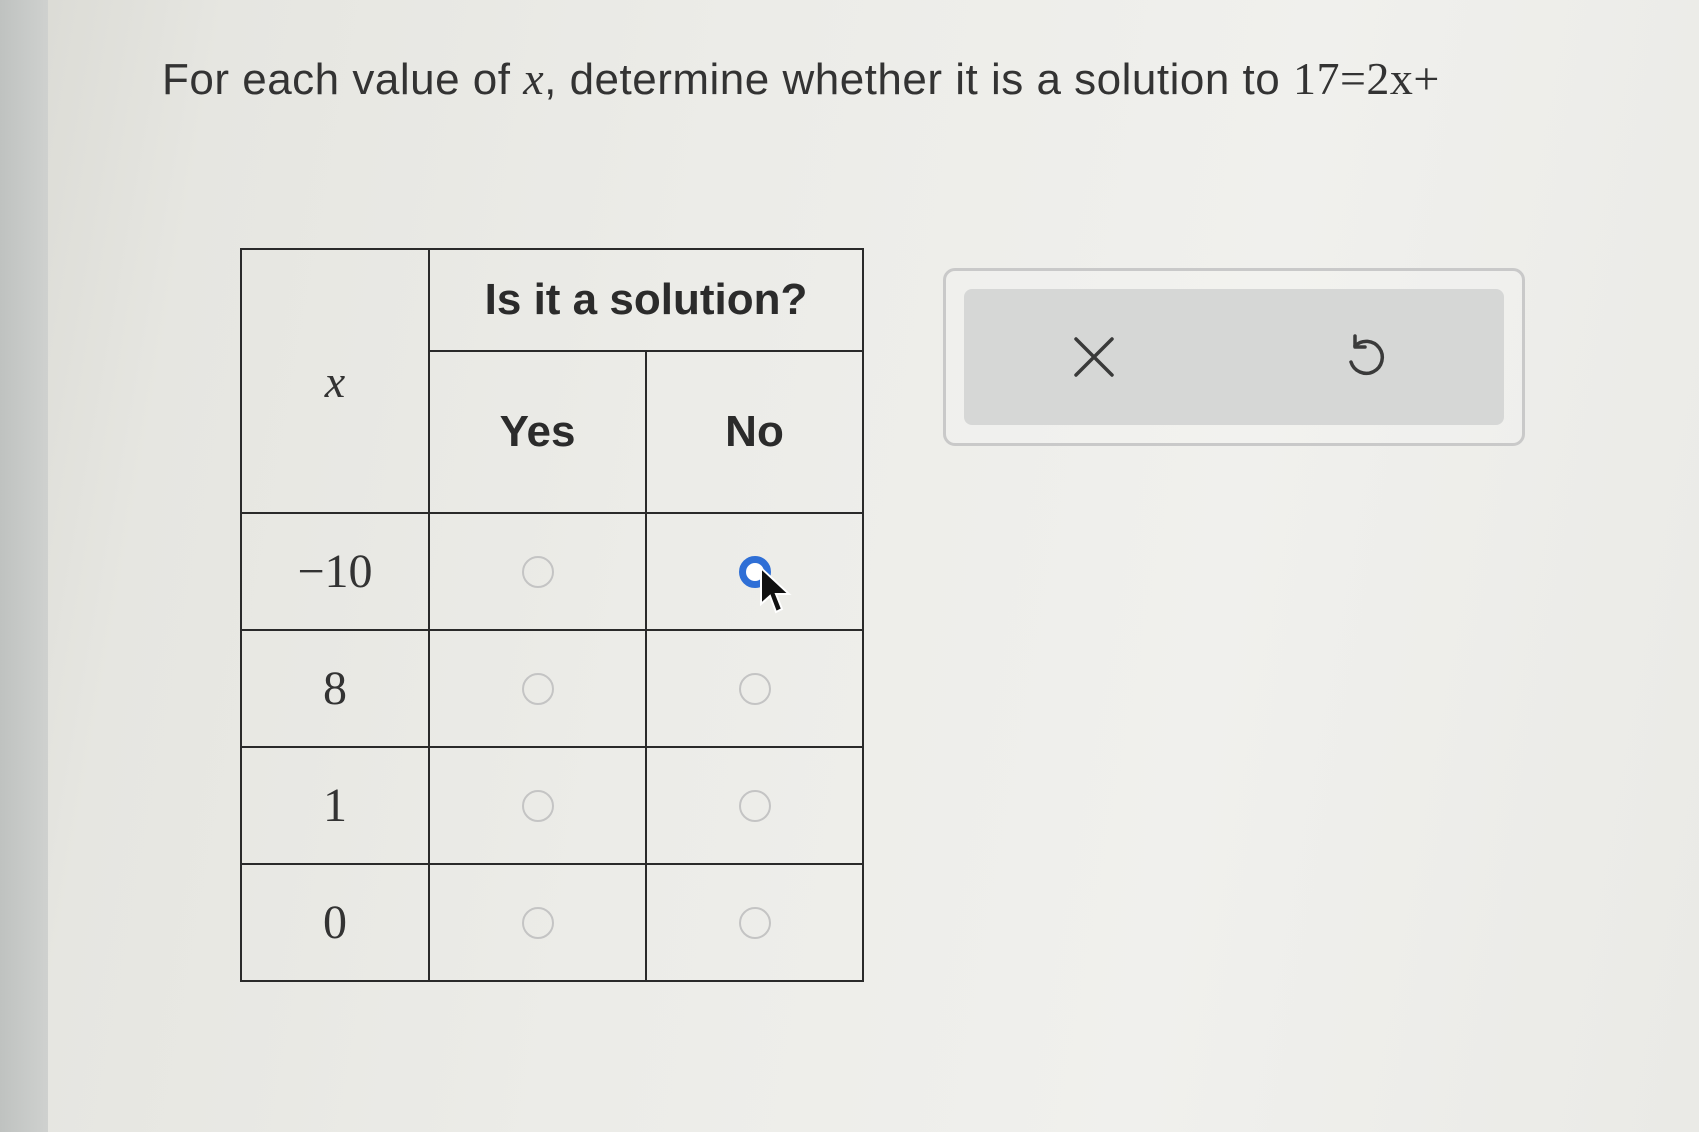 This screenshot has width=1699, height=1132. What do you see at coordinates (537, 432) in the screenshot?
I see `yes-column-header: Yes` at bounding box center [537, 432].